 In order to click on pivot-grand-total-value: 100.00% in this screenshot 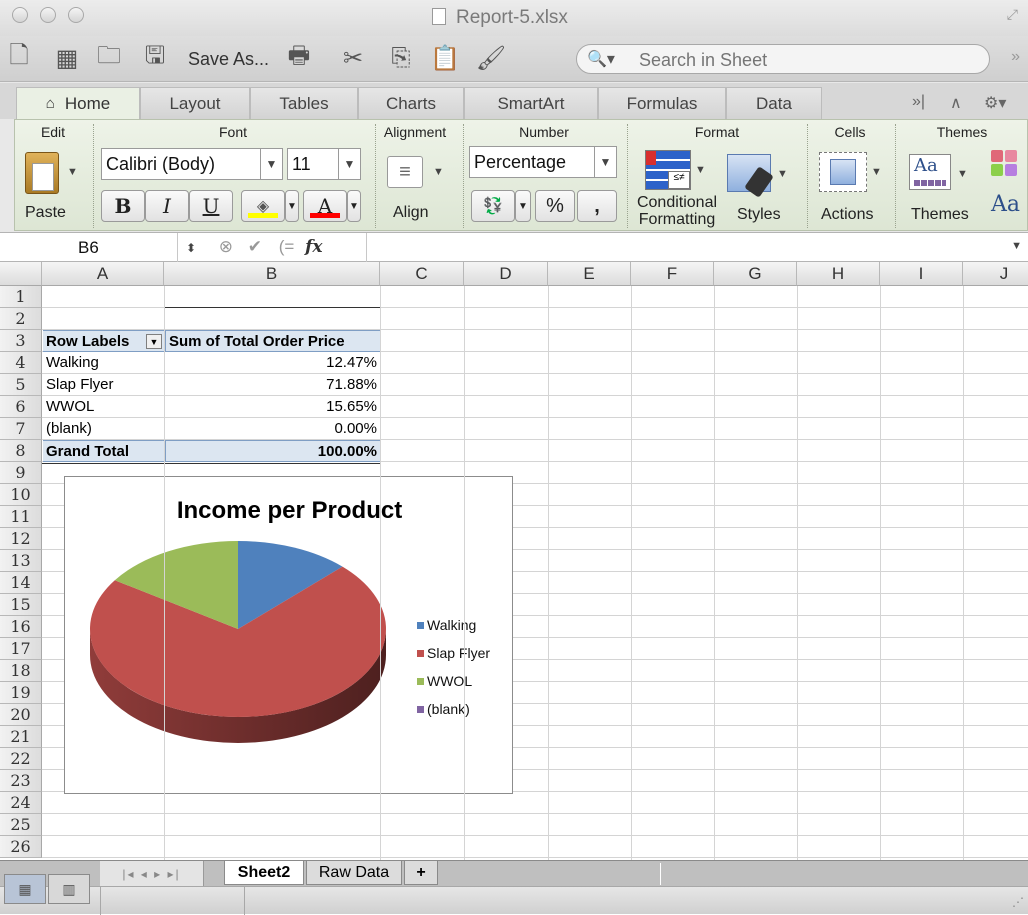, I will do `click(272, 451)`.